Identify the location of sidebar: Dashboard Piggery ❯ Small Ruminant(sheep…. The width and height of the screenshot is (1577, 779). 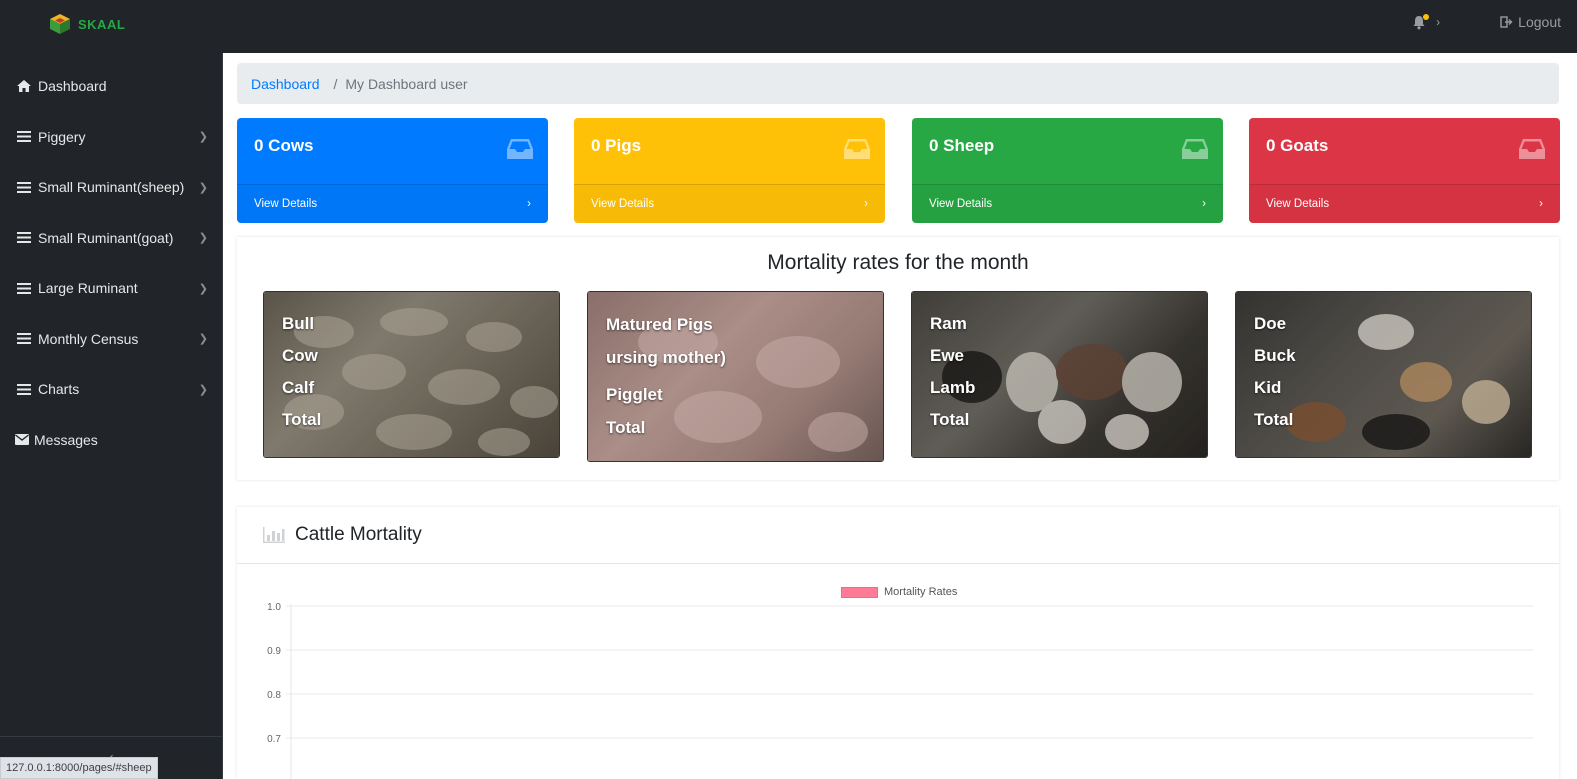
(111, 416).